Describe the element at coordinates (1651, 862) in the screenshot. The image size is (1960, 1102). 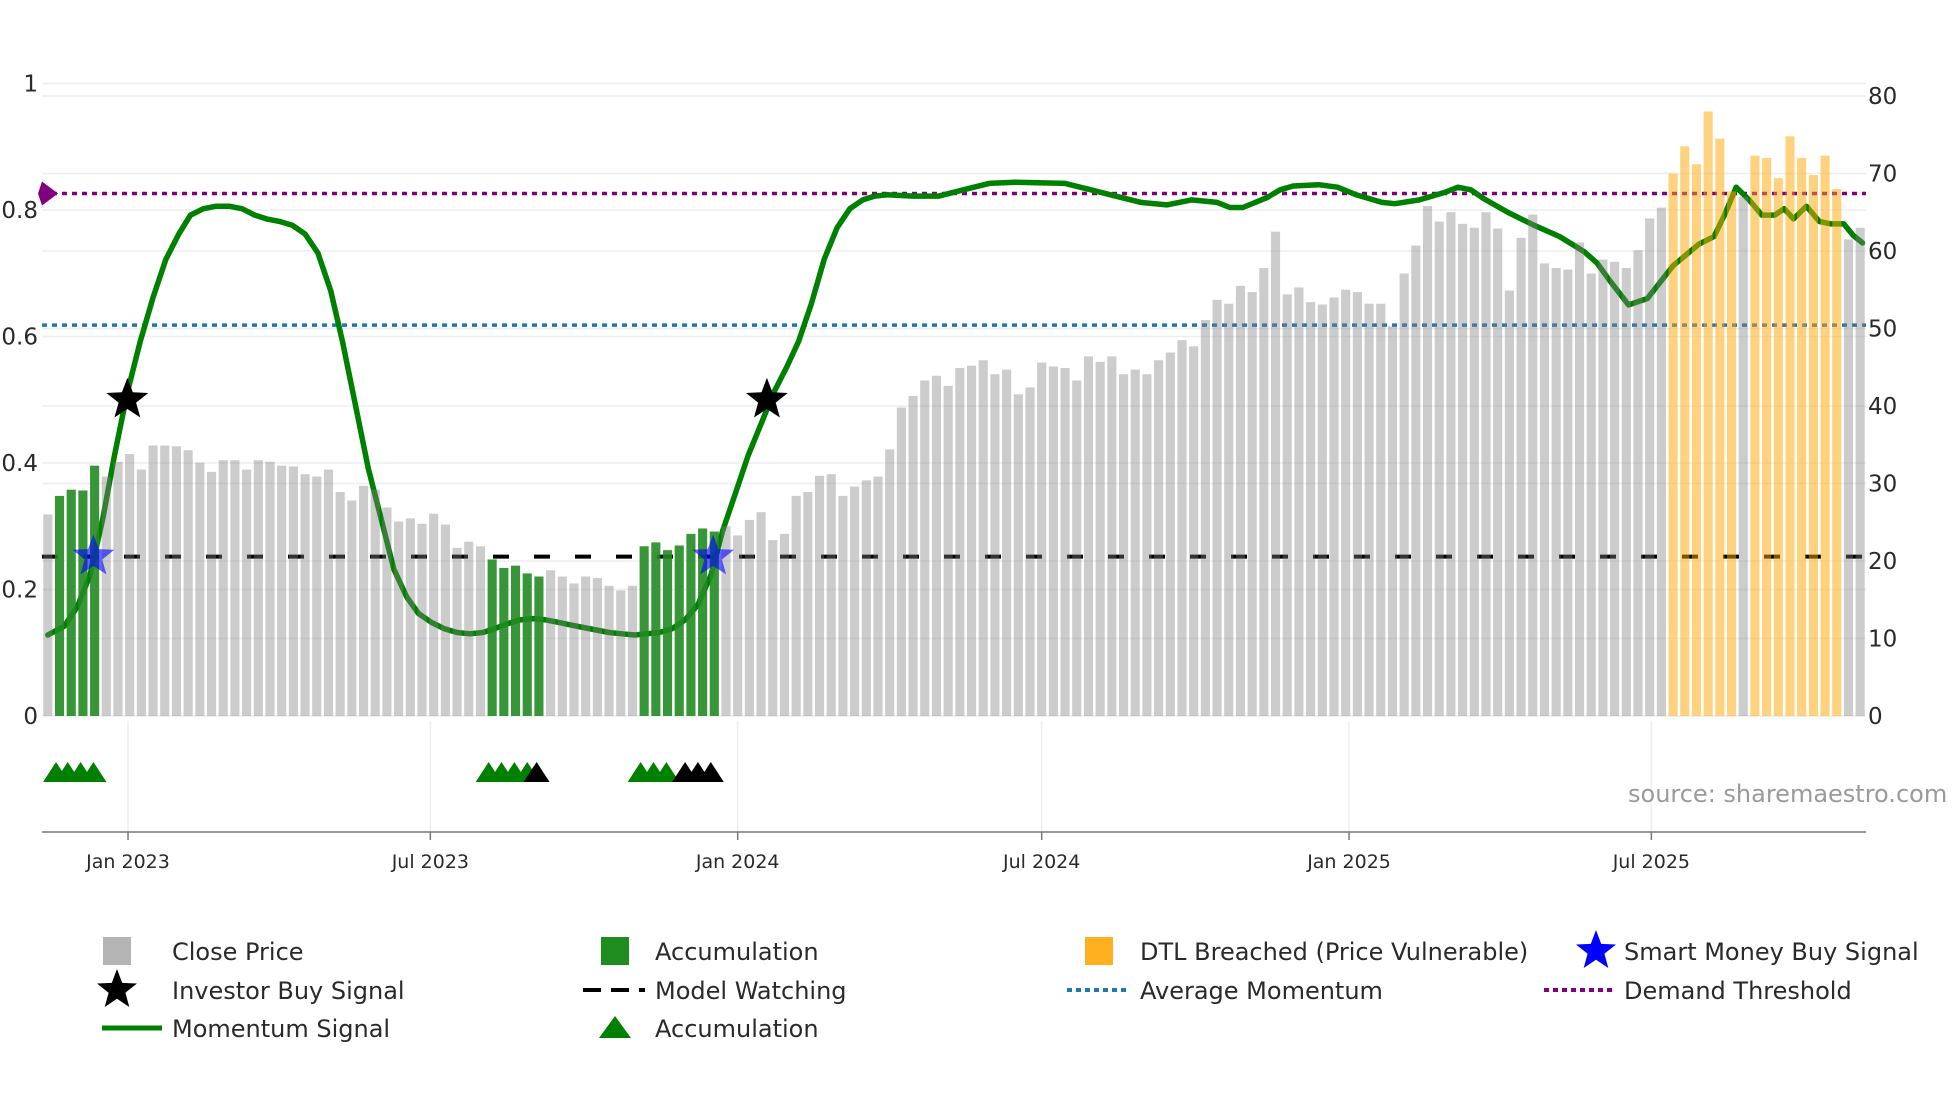
I see `x-axis-tick: Jul 2025` at that location.